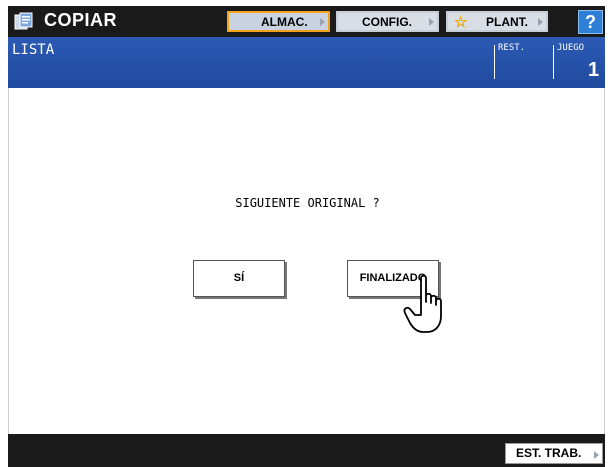 The width and height of the screenshot is (613, 467). I want to click on next-original-question: SIGUIENTE ORIGINAL ?, so click(307, 203).